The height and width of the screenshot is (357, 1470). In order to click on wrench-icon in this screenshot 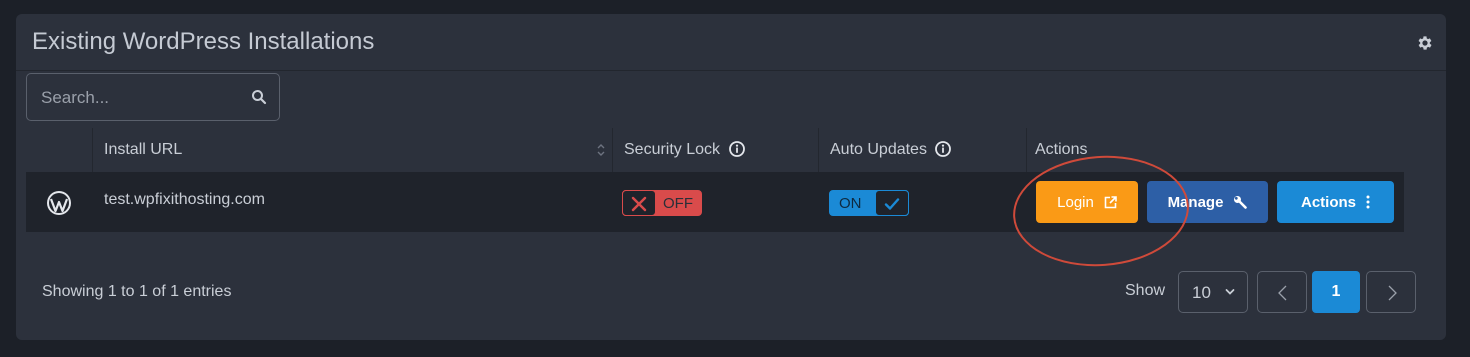, I will do `click(1241, 202)`.